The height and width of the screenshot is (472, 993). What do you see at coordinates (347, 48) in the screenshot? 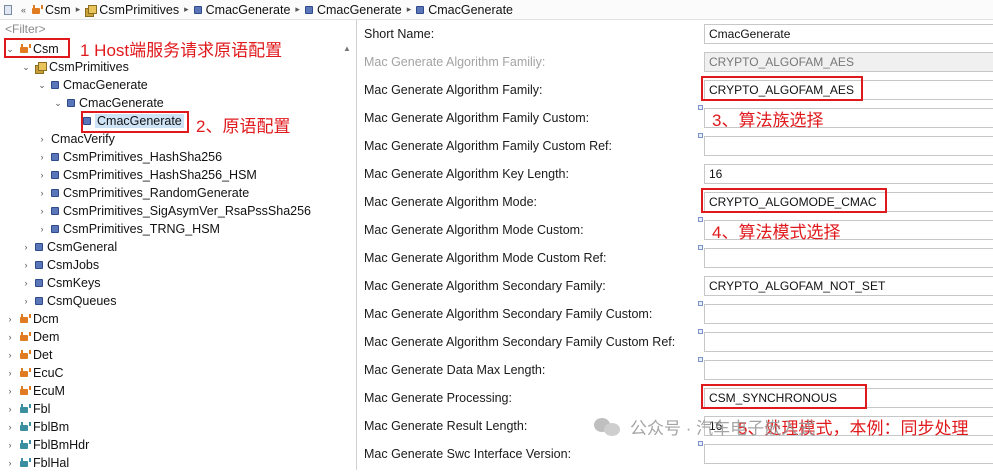
I see `scroll-up-arrow-icon: ▲` at bounding box center [347, 48].